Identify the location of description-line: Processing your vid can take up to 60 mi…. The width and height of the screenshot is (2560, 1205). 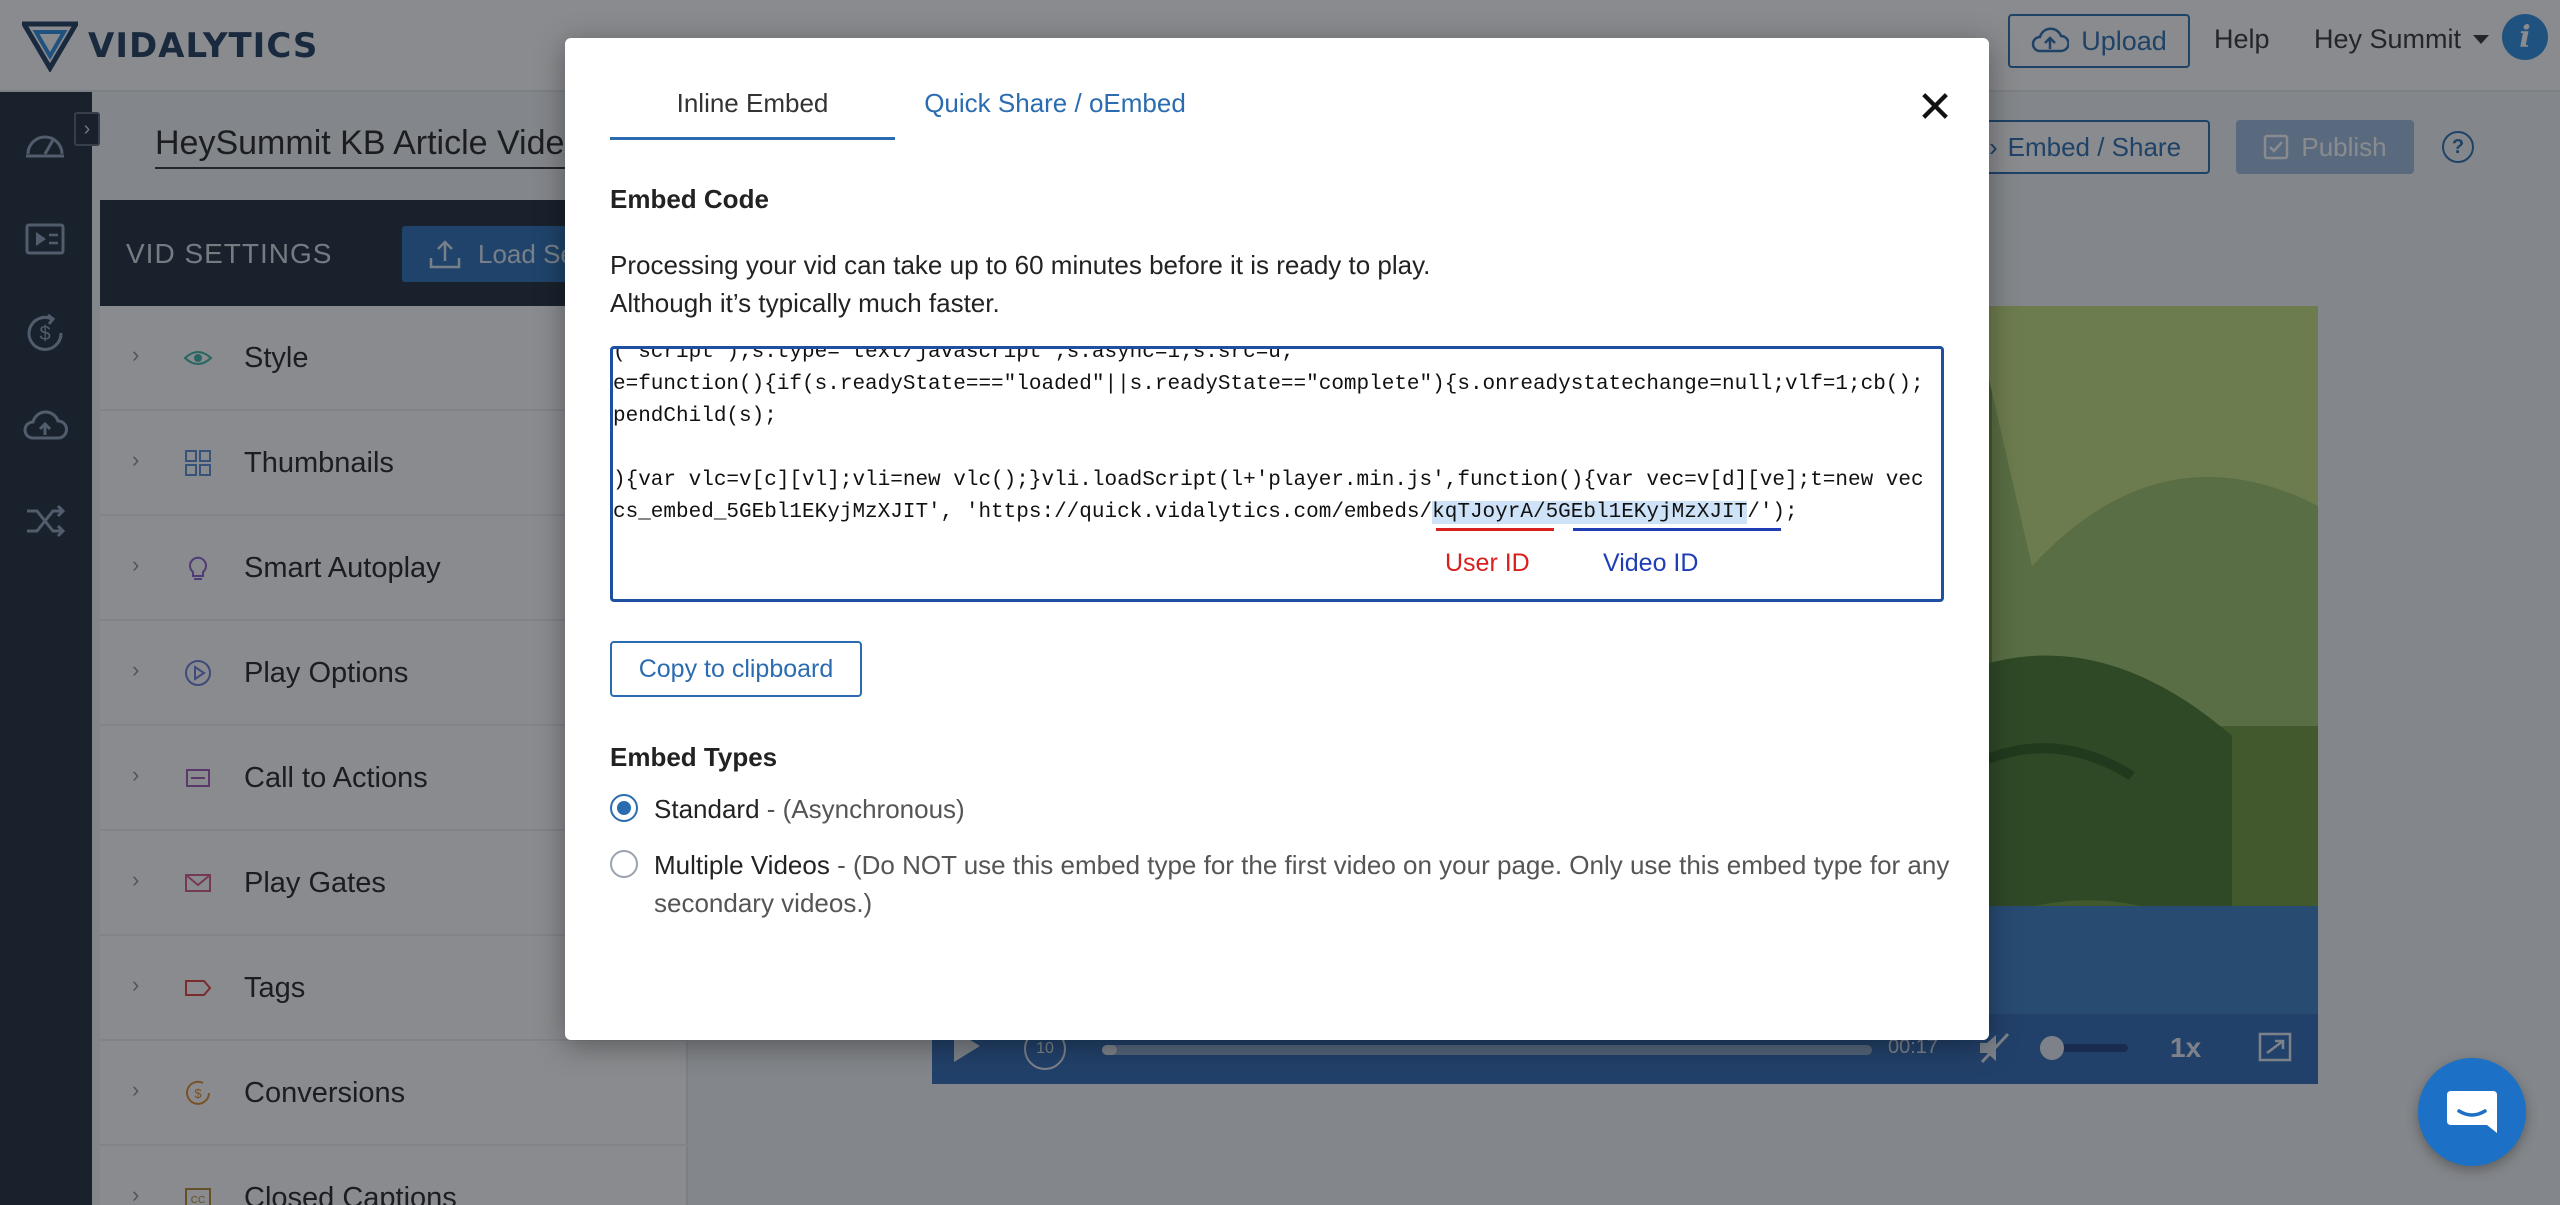
(1020, 265).